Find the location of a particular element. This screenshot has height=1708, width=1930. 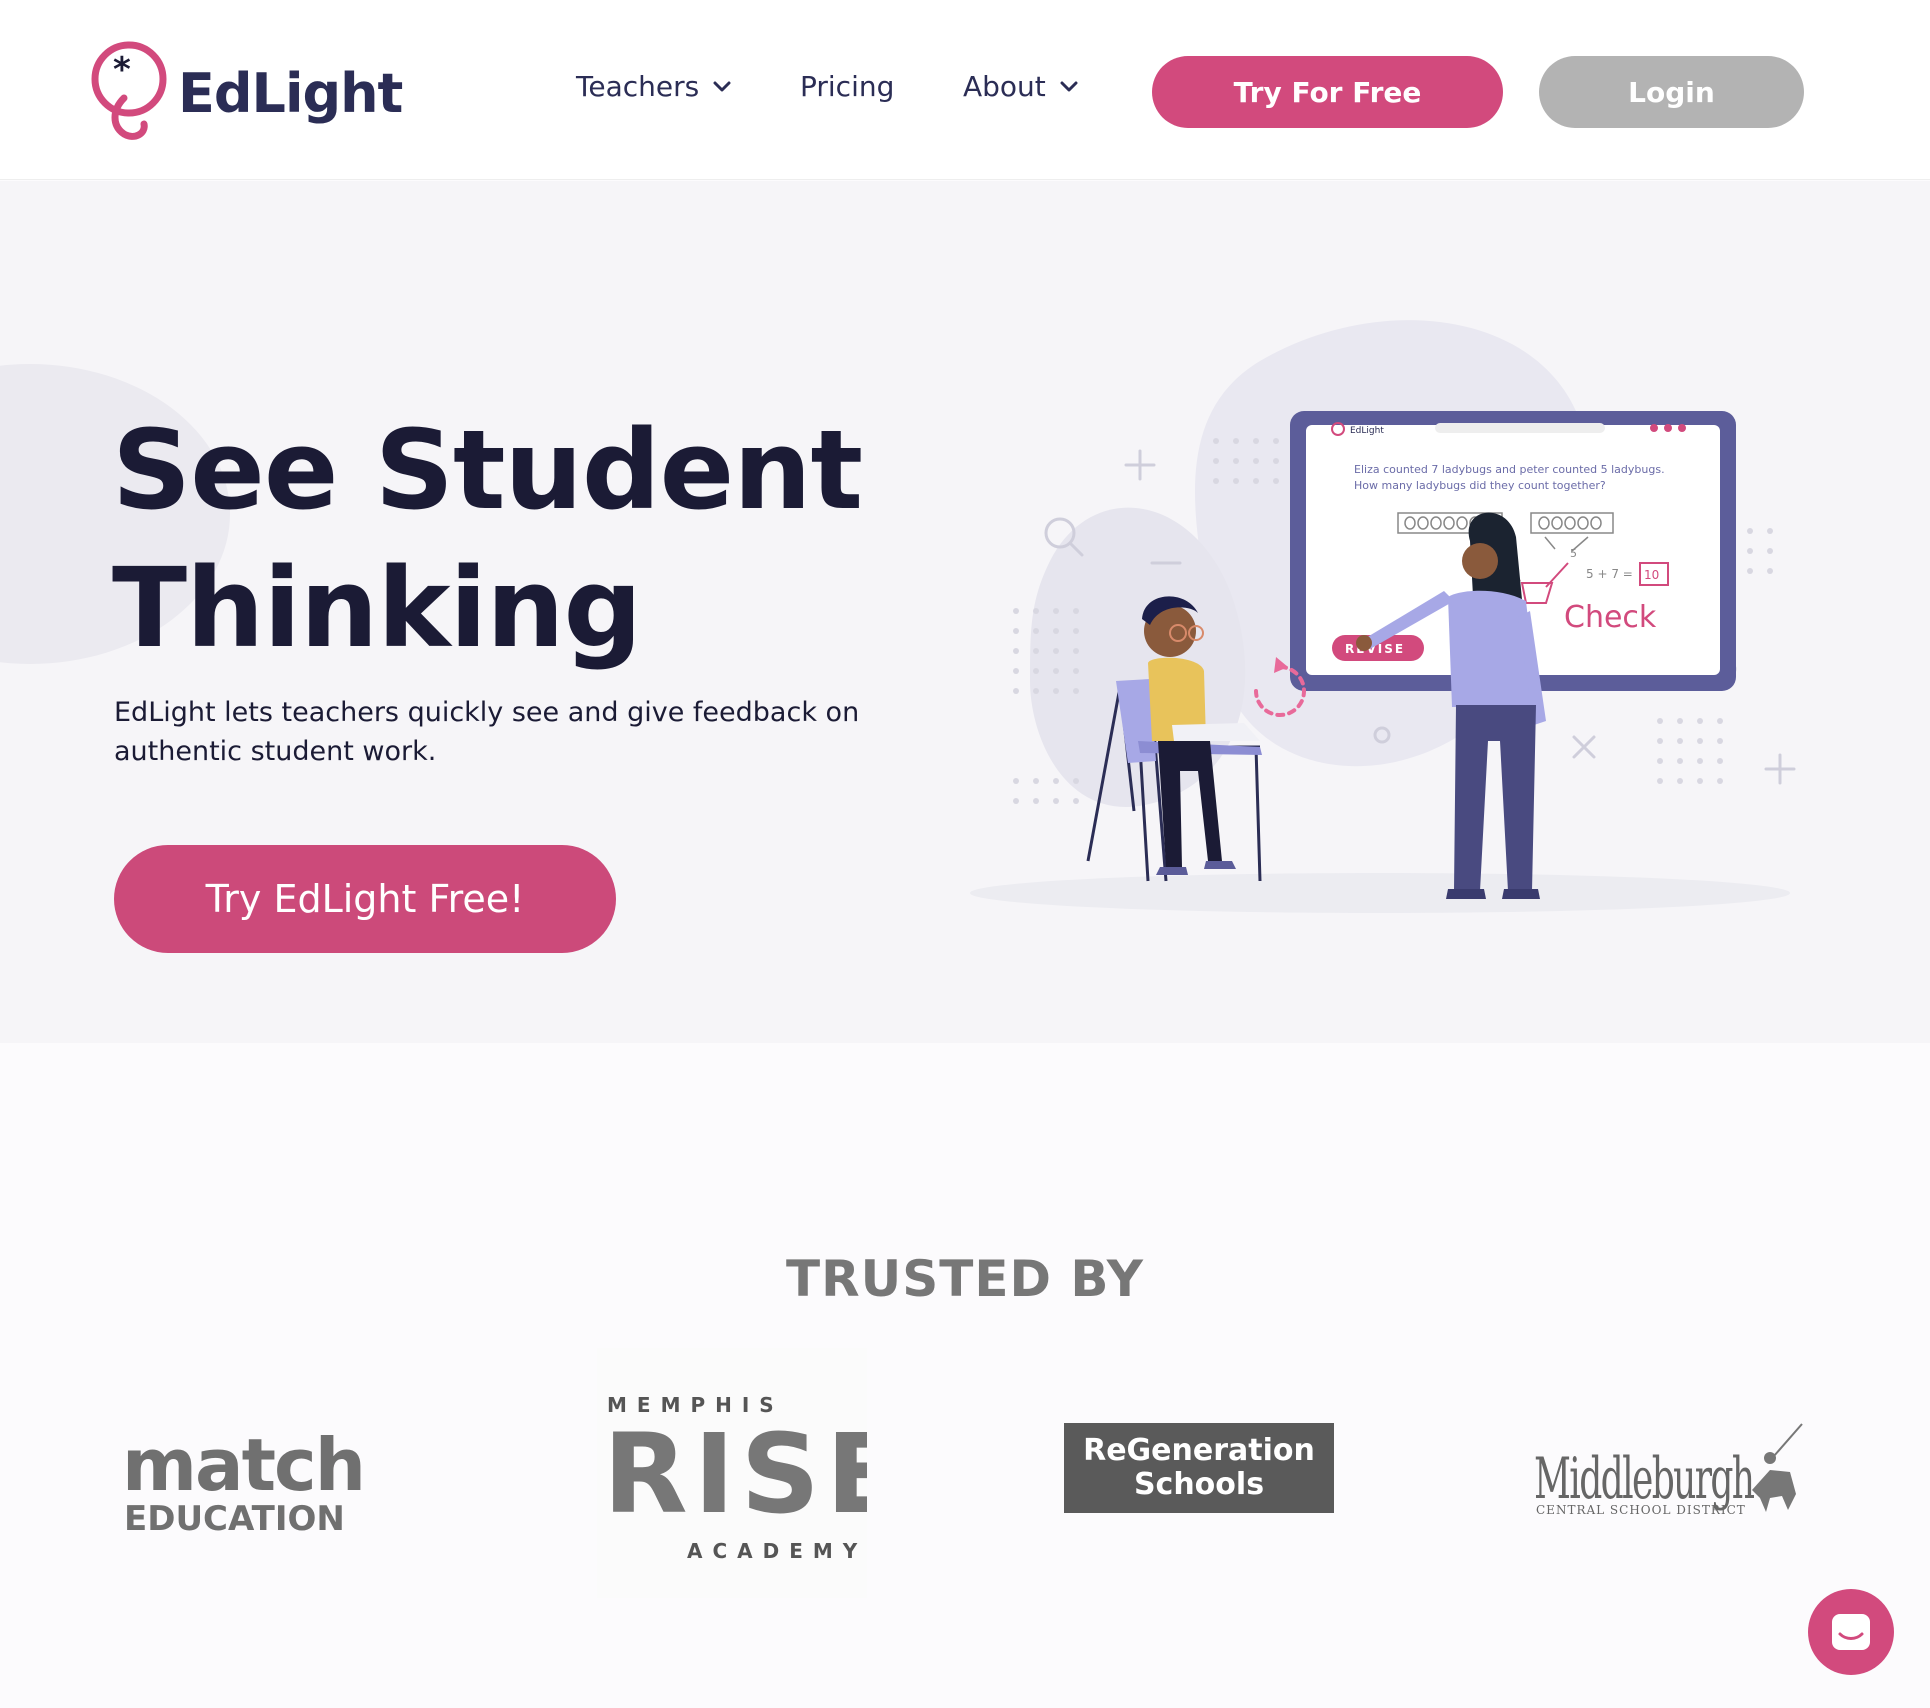

trusted-by-heading: TRUSTED BY is located at coordinates (965, 1279).